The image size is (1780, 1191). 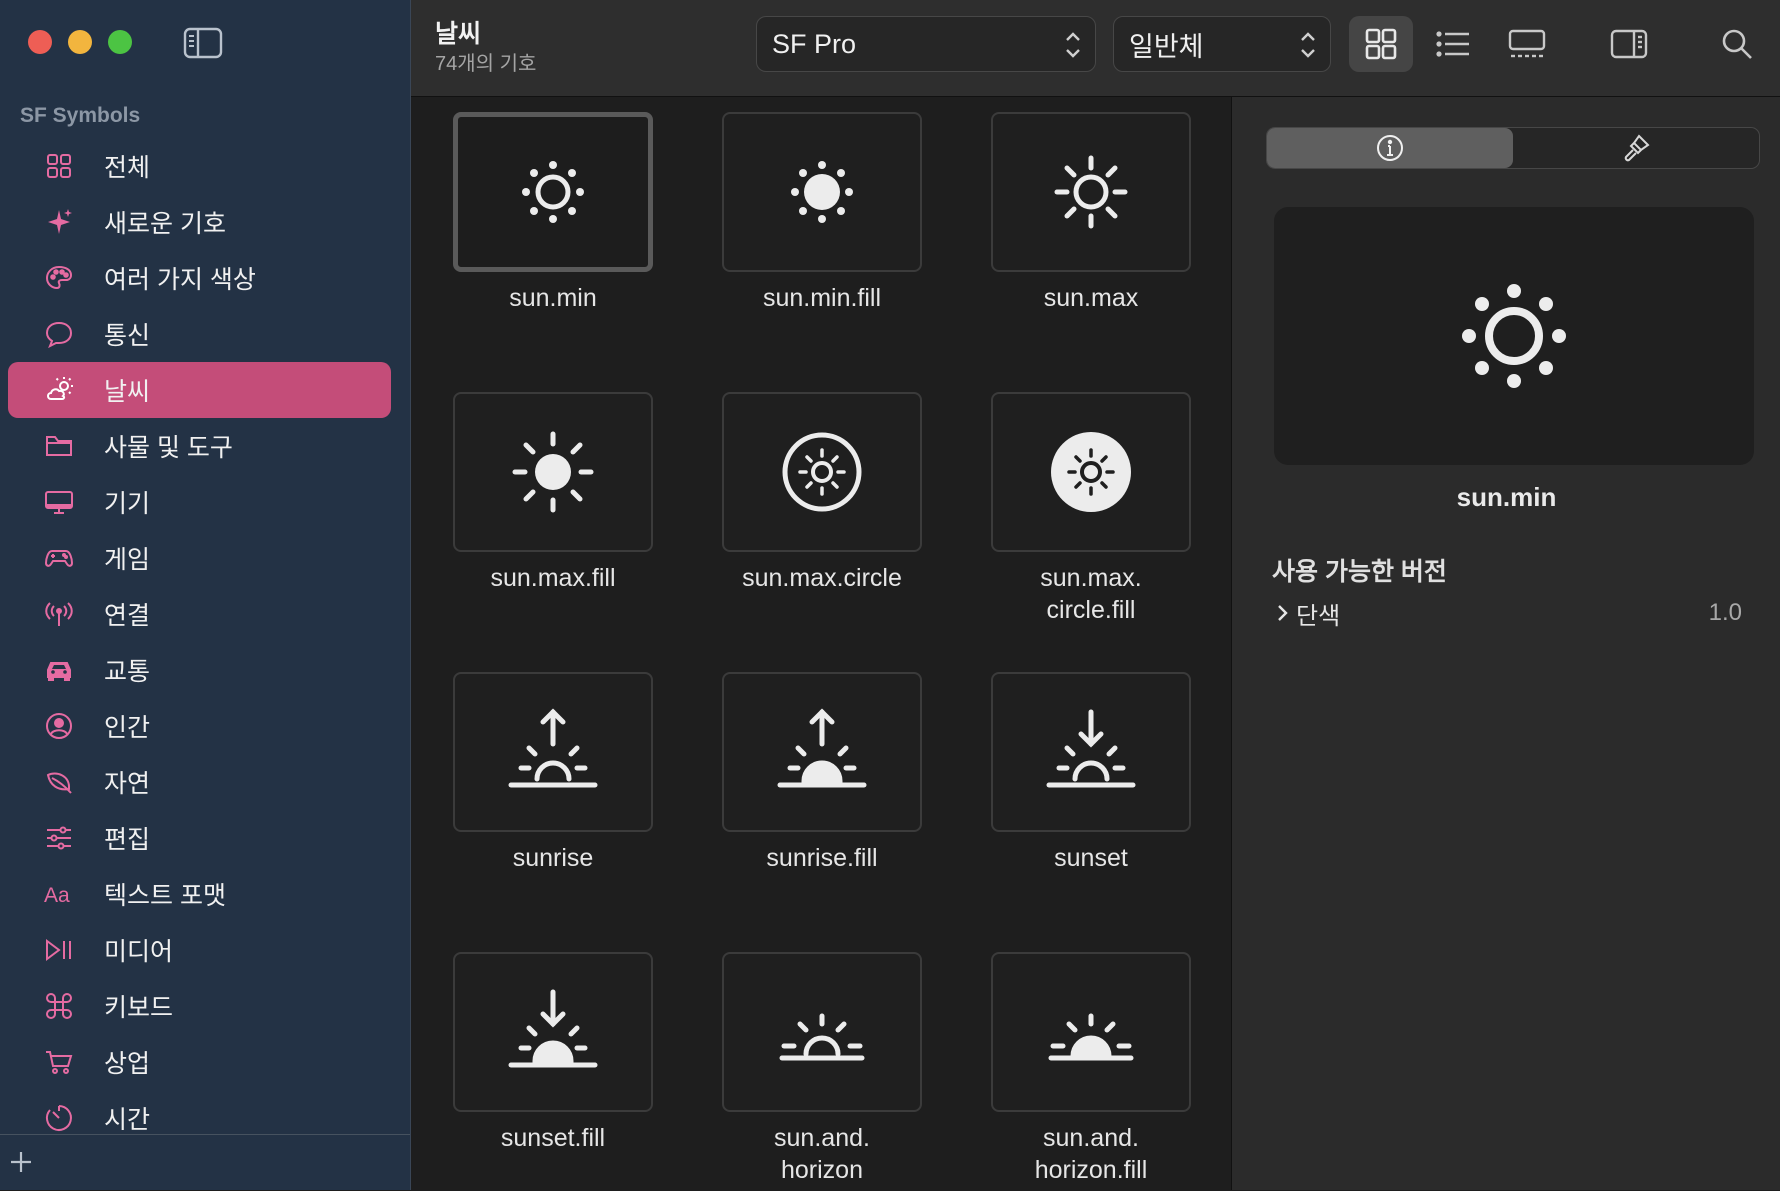 I want to click on sidebar-item-human: 인간, so click(x=199, y=726).